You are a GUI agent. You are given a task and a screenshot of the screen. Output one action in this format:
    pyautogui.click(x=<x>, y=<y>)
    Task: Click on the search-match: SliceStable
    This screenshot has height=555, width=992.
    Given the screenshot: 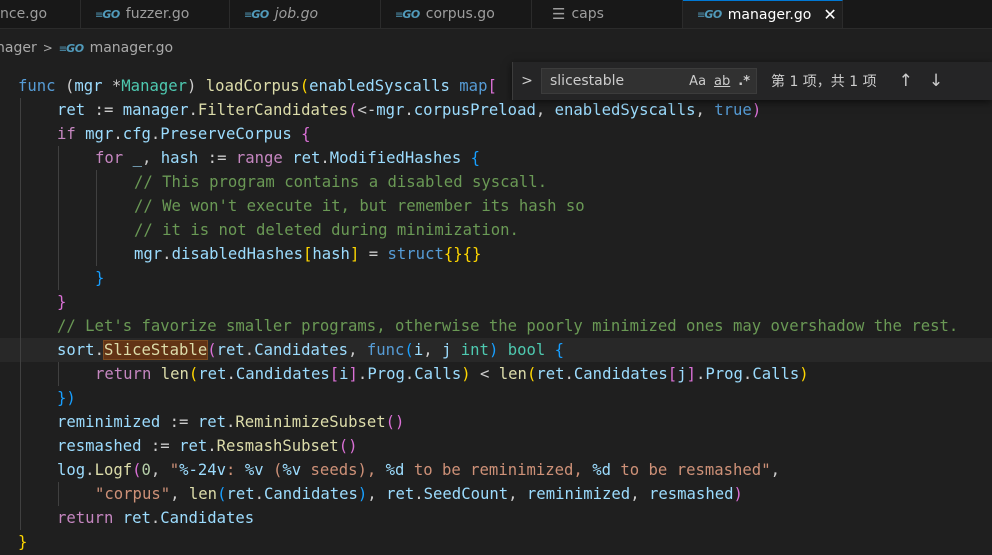 What is the action you would take?
    pyautogui.click(x=155, y=350)
    